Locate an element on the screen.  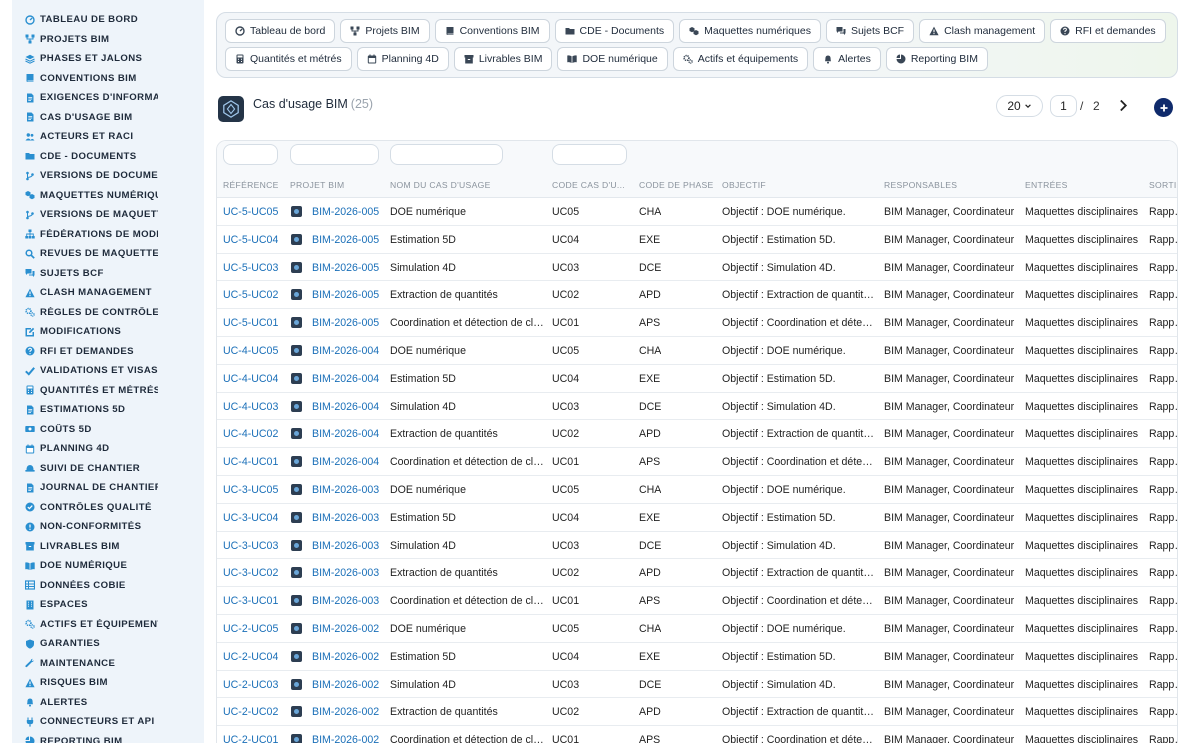
reference-link: UC-2-UC05 is located at coordinates (250, 629).